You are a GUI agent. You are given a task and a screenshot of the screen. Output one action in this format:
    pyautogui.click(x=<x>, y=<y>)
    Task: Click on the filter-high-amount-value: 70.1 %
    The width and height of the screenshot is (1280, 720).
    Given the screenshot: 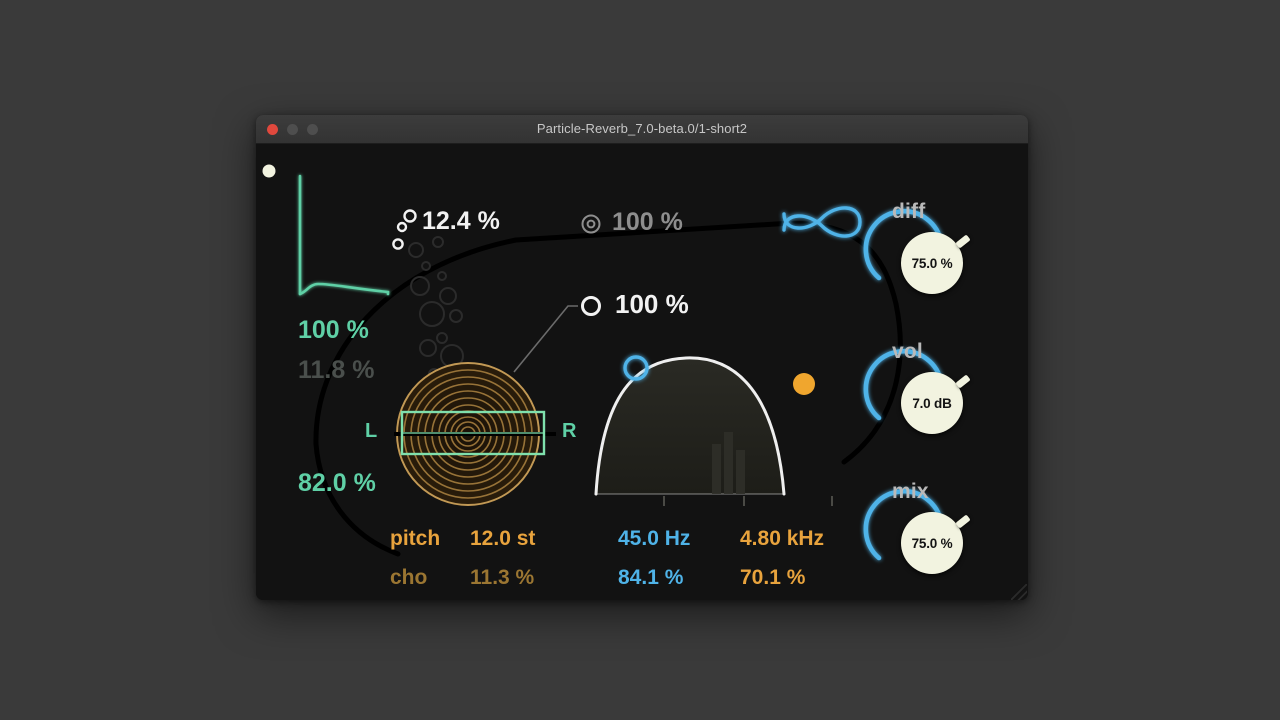 What is the action you would take?
    pyautogui.click(x=772, y=578)
    